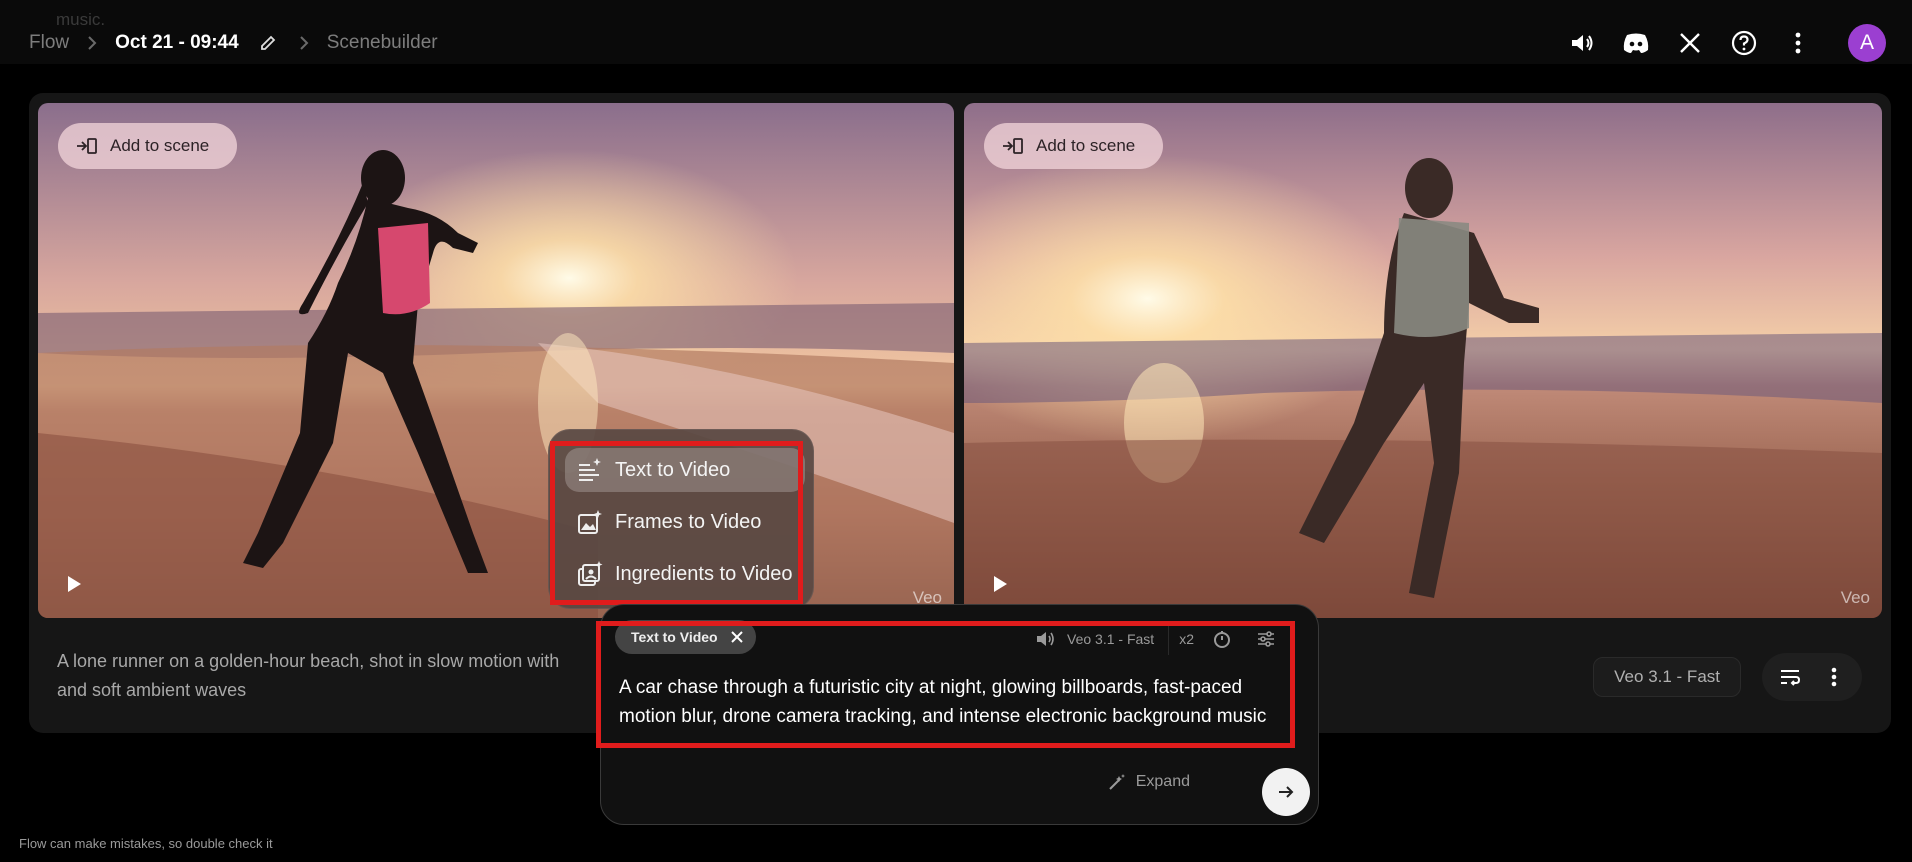  I want to click on prompt-settings: Veo 3.1 - Fast x2, so click(1159, 639).